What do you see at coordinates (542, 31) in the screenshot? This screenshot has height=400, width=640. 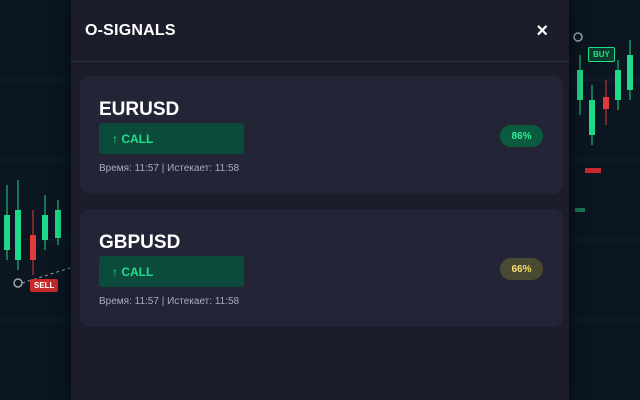 I see `close-button: ×` at bounding box center [542, 31].